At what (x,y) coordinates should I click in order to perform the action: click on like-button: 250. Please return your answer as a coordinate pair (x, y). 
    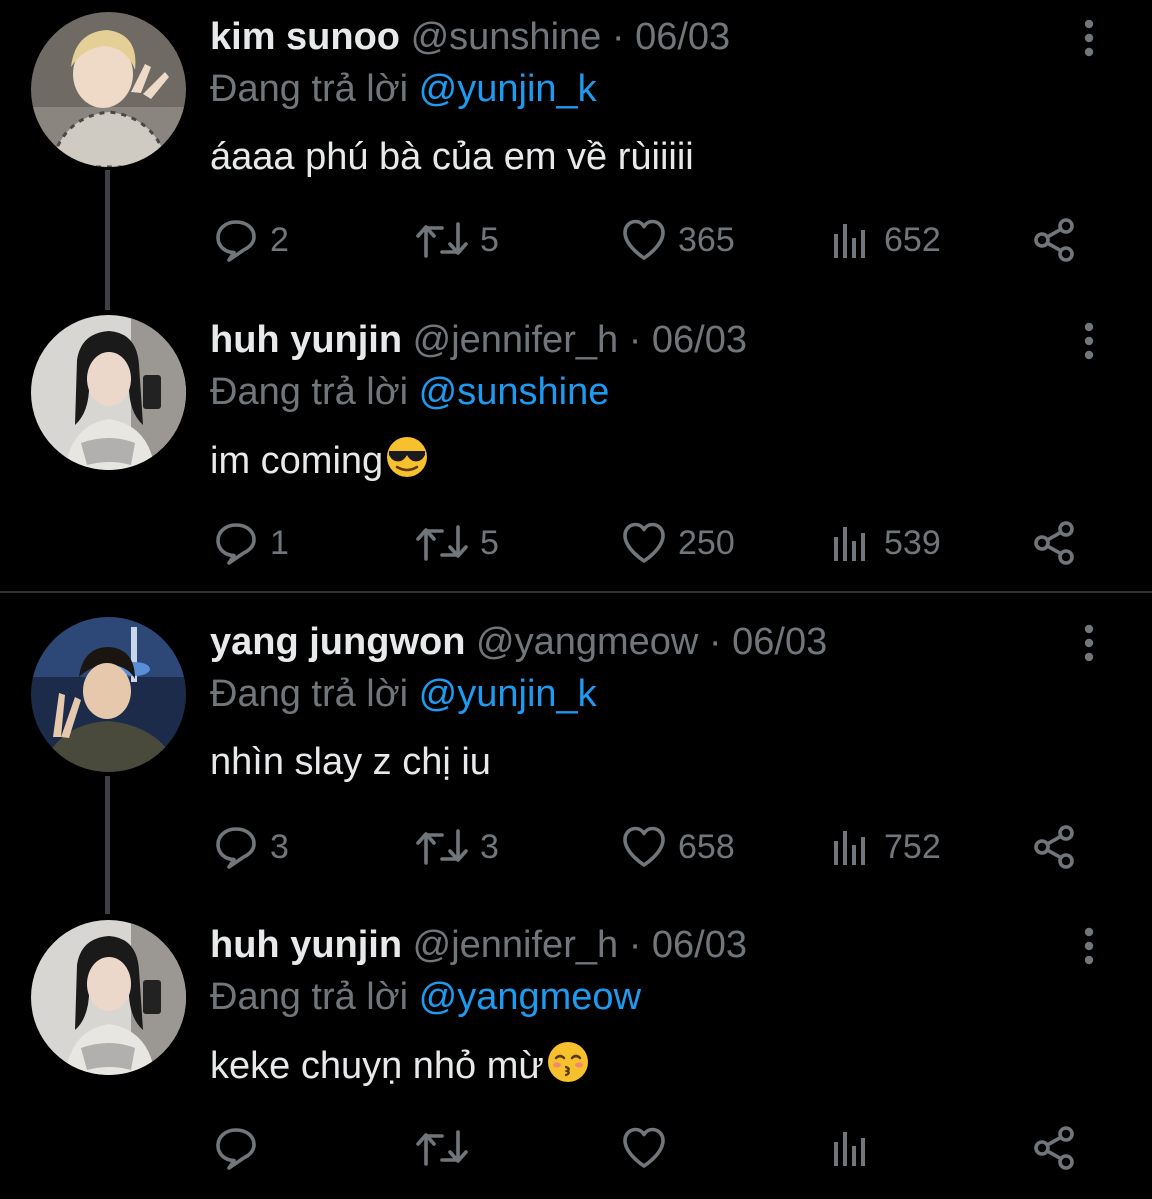
    Looking at the image, I should click on (677, 543).